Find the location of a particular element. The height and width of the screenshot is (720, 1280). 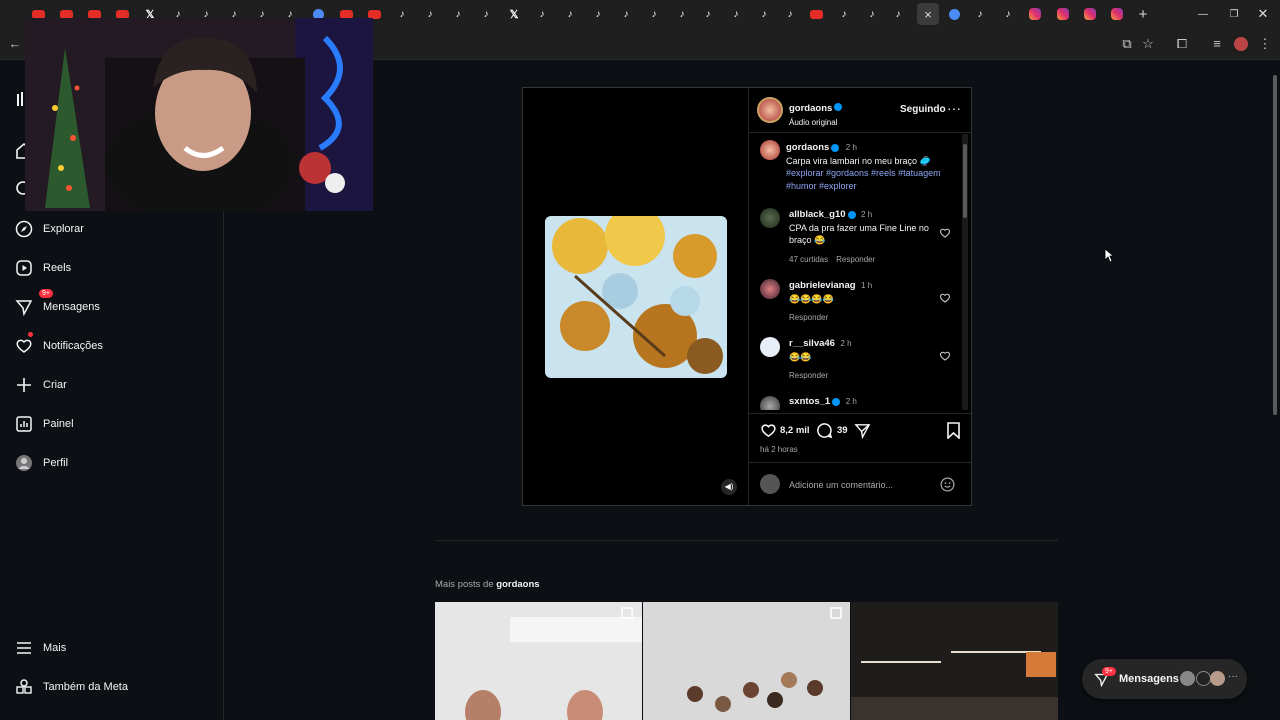

emoji-icon is located at coordinates (947, 484).